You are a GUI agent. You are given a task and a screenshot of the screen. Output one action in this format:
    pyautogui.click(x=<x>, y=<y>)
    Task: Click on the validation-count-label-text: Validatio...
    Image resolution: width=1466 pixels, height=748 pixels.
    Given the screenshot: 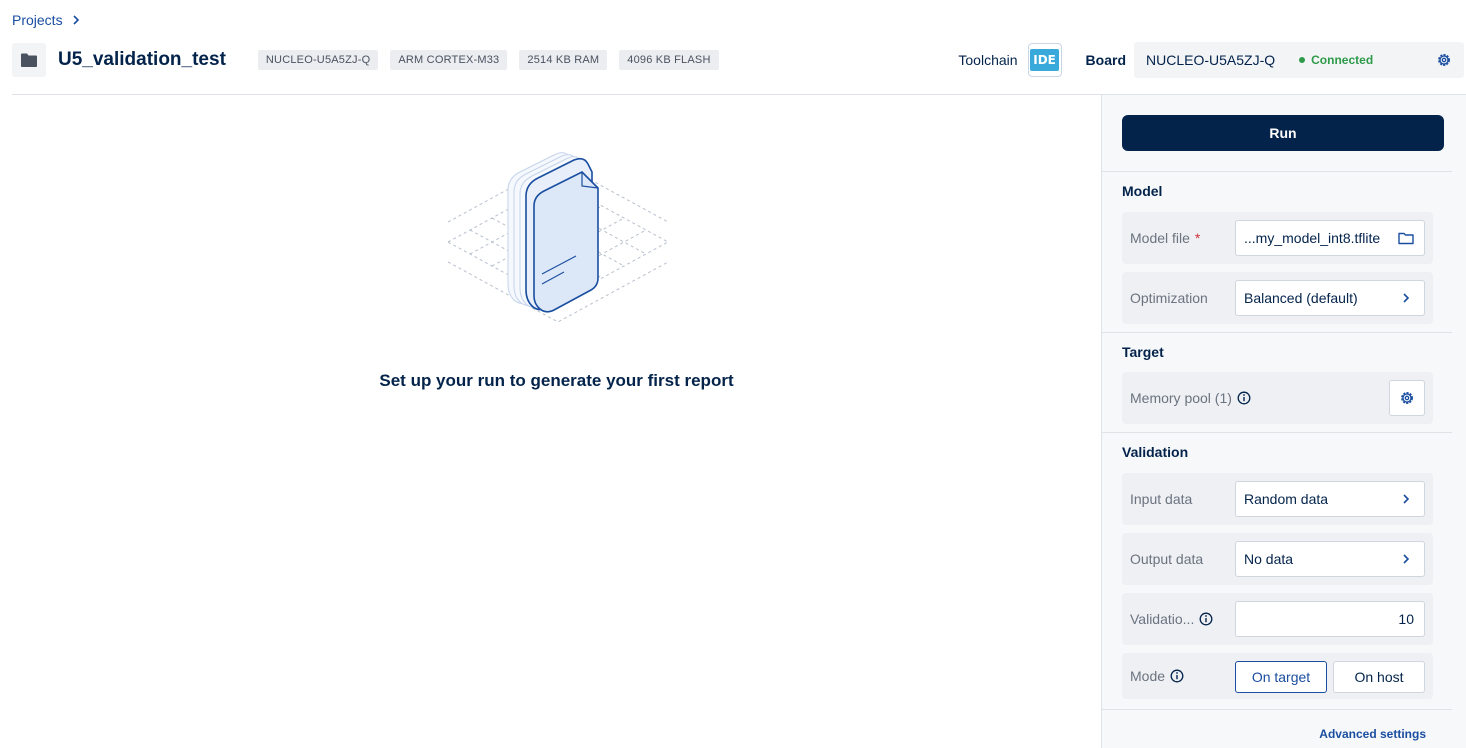 What is the action you would take?
    pyautogui.click(x=1162, y=619)
    